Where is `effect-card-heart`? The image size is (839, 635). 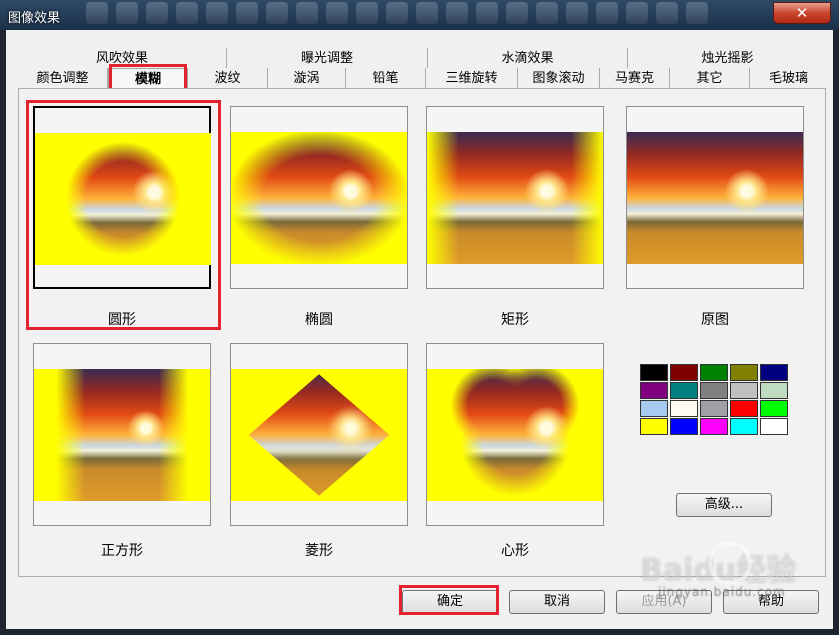 effect-card-heart is located at coordinates (515, 434).